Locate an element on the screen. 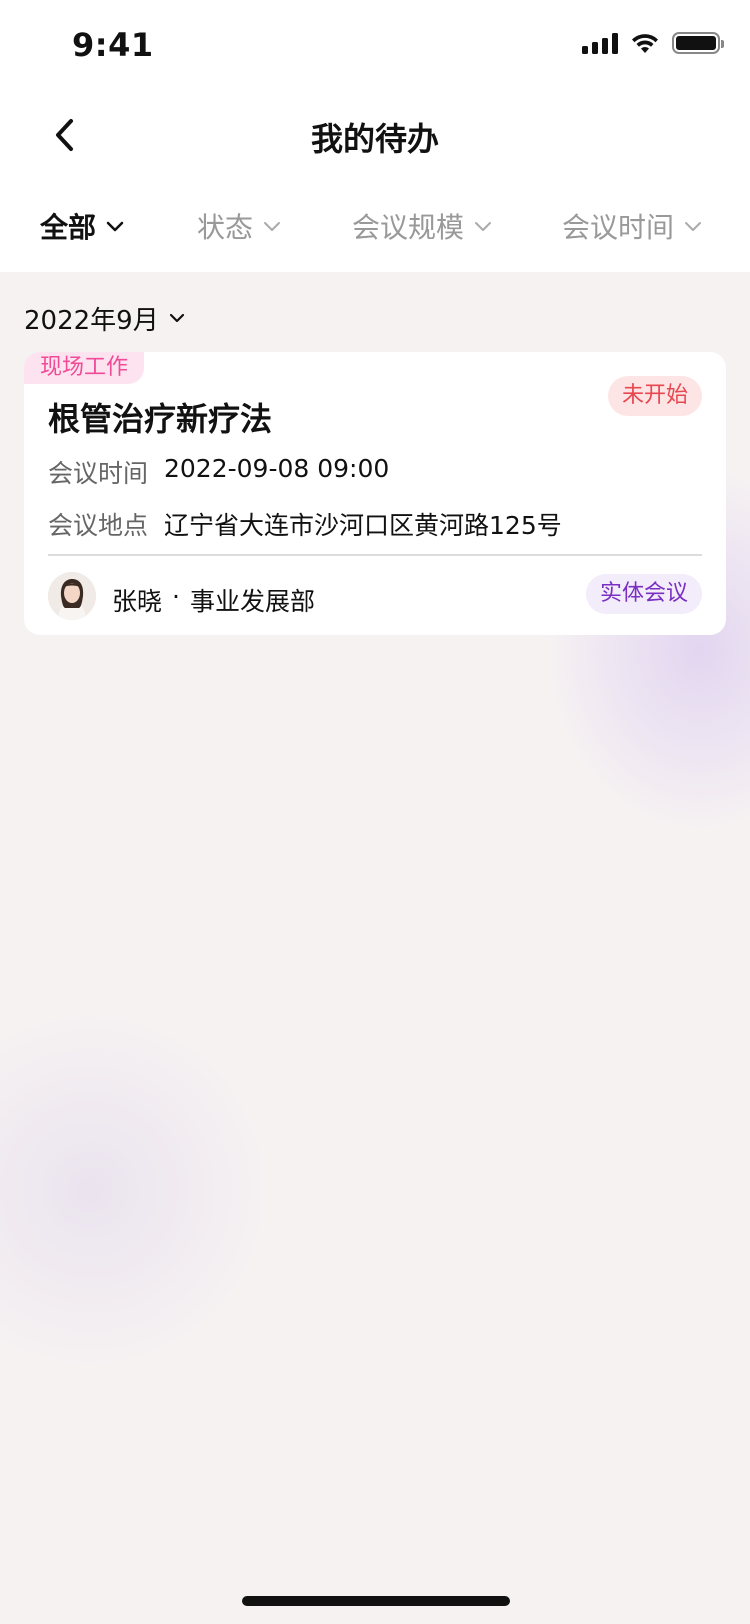 The image size is (750, 1624). person-department: 事业发展部 is located at coordinates (252, 601).